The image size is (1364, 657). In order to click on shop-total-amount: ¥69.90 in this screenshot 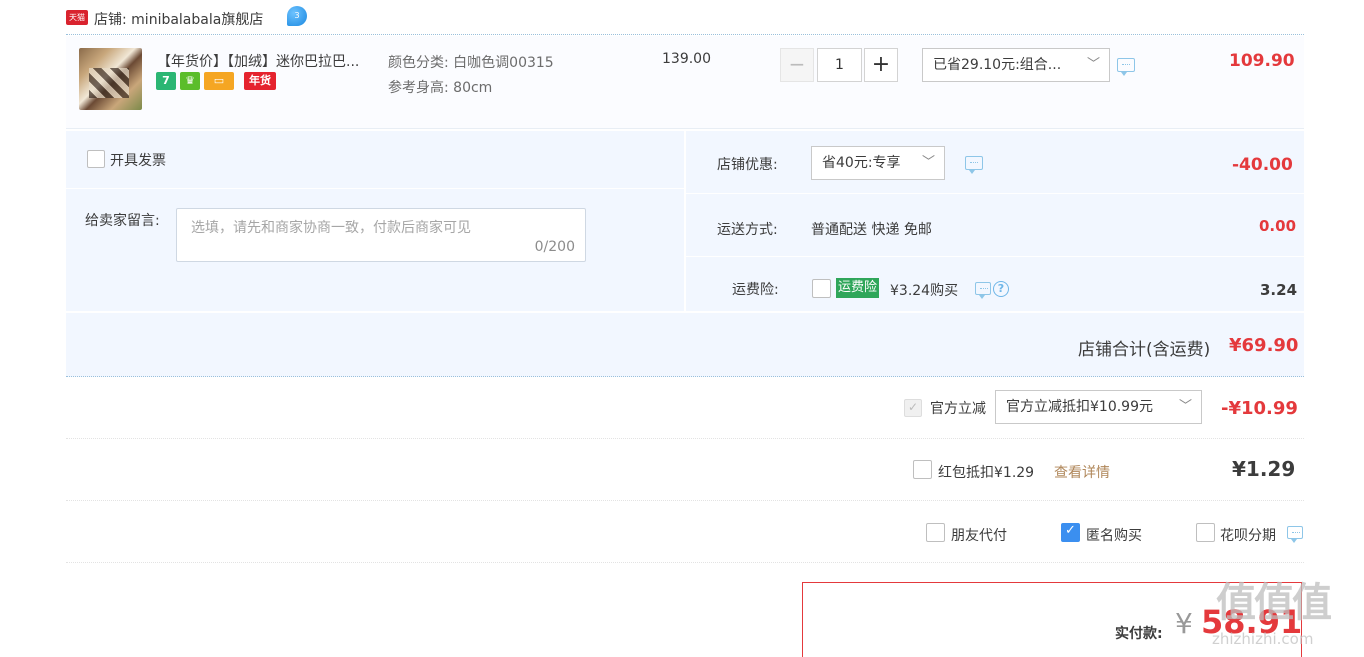, I will do `click(1264, 345)`.